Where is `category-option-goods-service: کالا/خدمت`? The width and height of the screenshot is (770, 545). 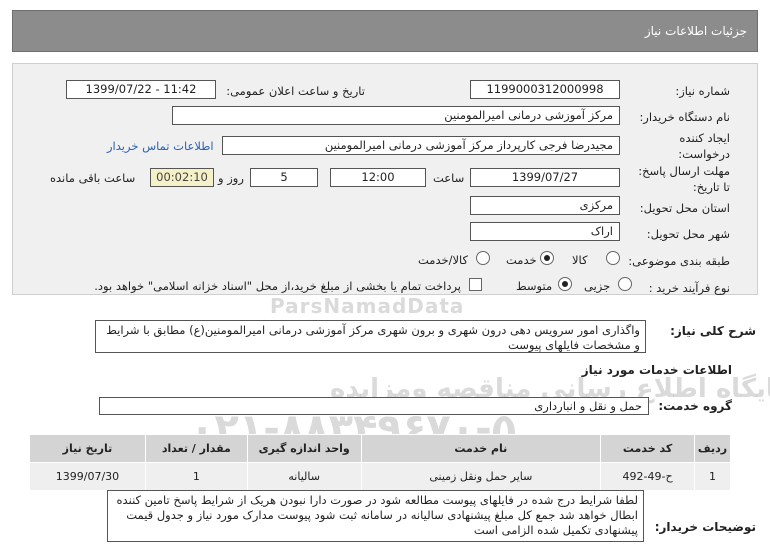 category-option-goods-service: کالا/خدمت is located at coordinates (443, 260).